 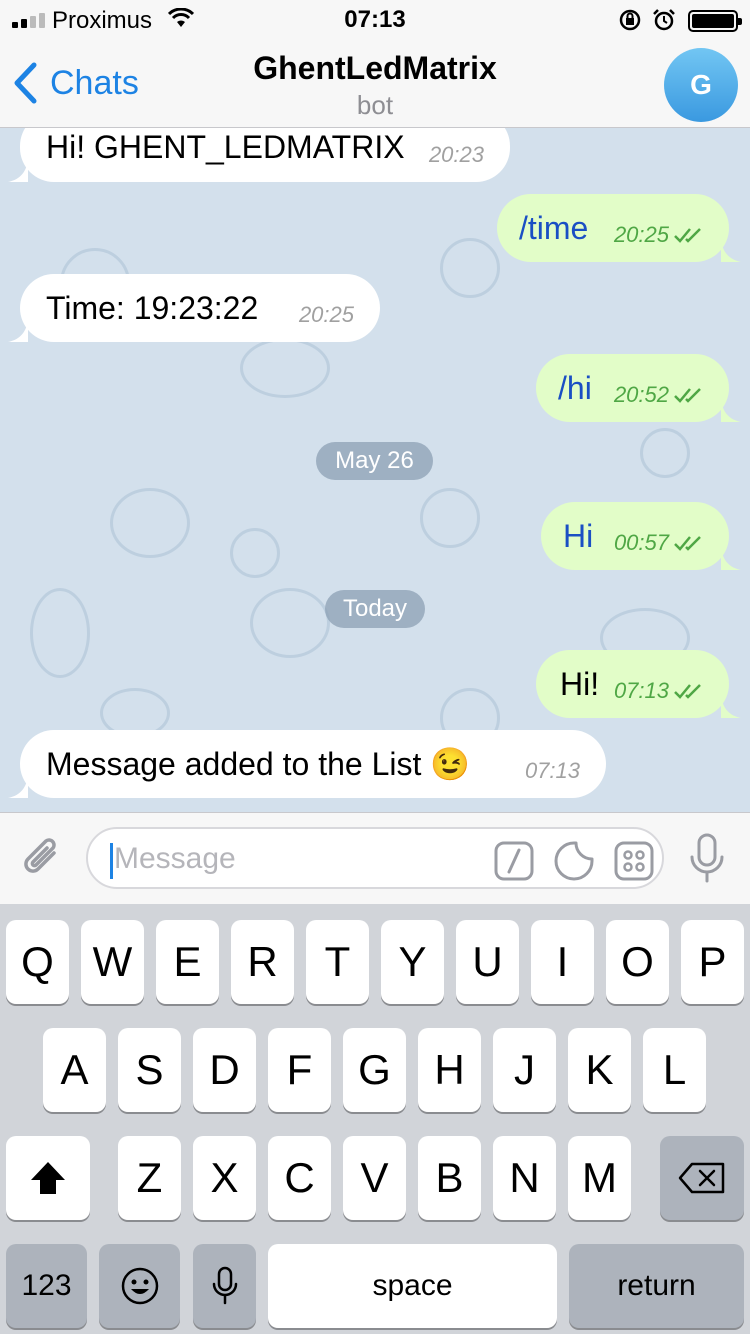 I want to click on message-text: /hi, so click(x=575, y=387).